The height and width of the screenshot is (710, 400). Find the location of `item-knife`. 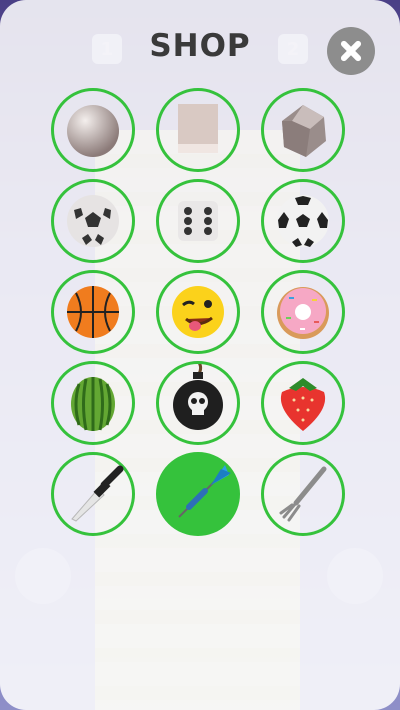

item-knife is located at coordinates (93, 494).